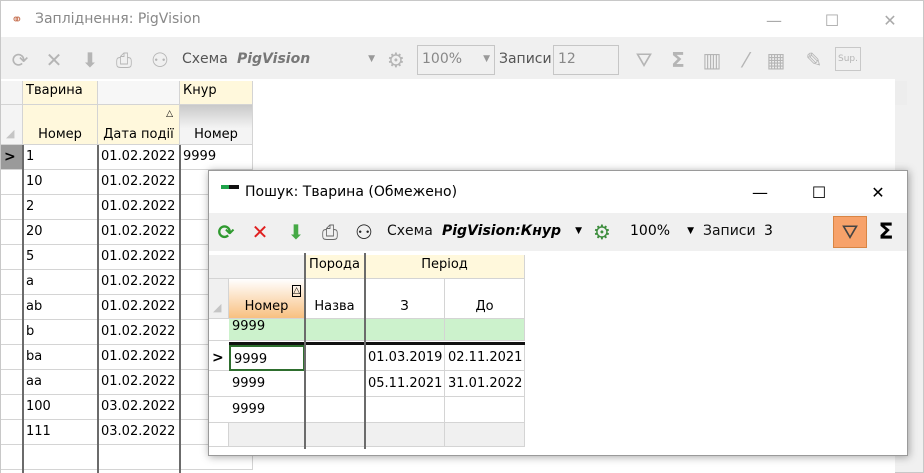 The width and height of the screenshot is (924, 473). What do you see at coordinates (485, 410) in the screenshot?
I see `cell-period-to` at bounding box center [485, 410].